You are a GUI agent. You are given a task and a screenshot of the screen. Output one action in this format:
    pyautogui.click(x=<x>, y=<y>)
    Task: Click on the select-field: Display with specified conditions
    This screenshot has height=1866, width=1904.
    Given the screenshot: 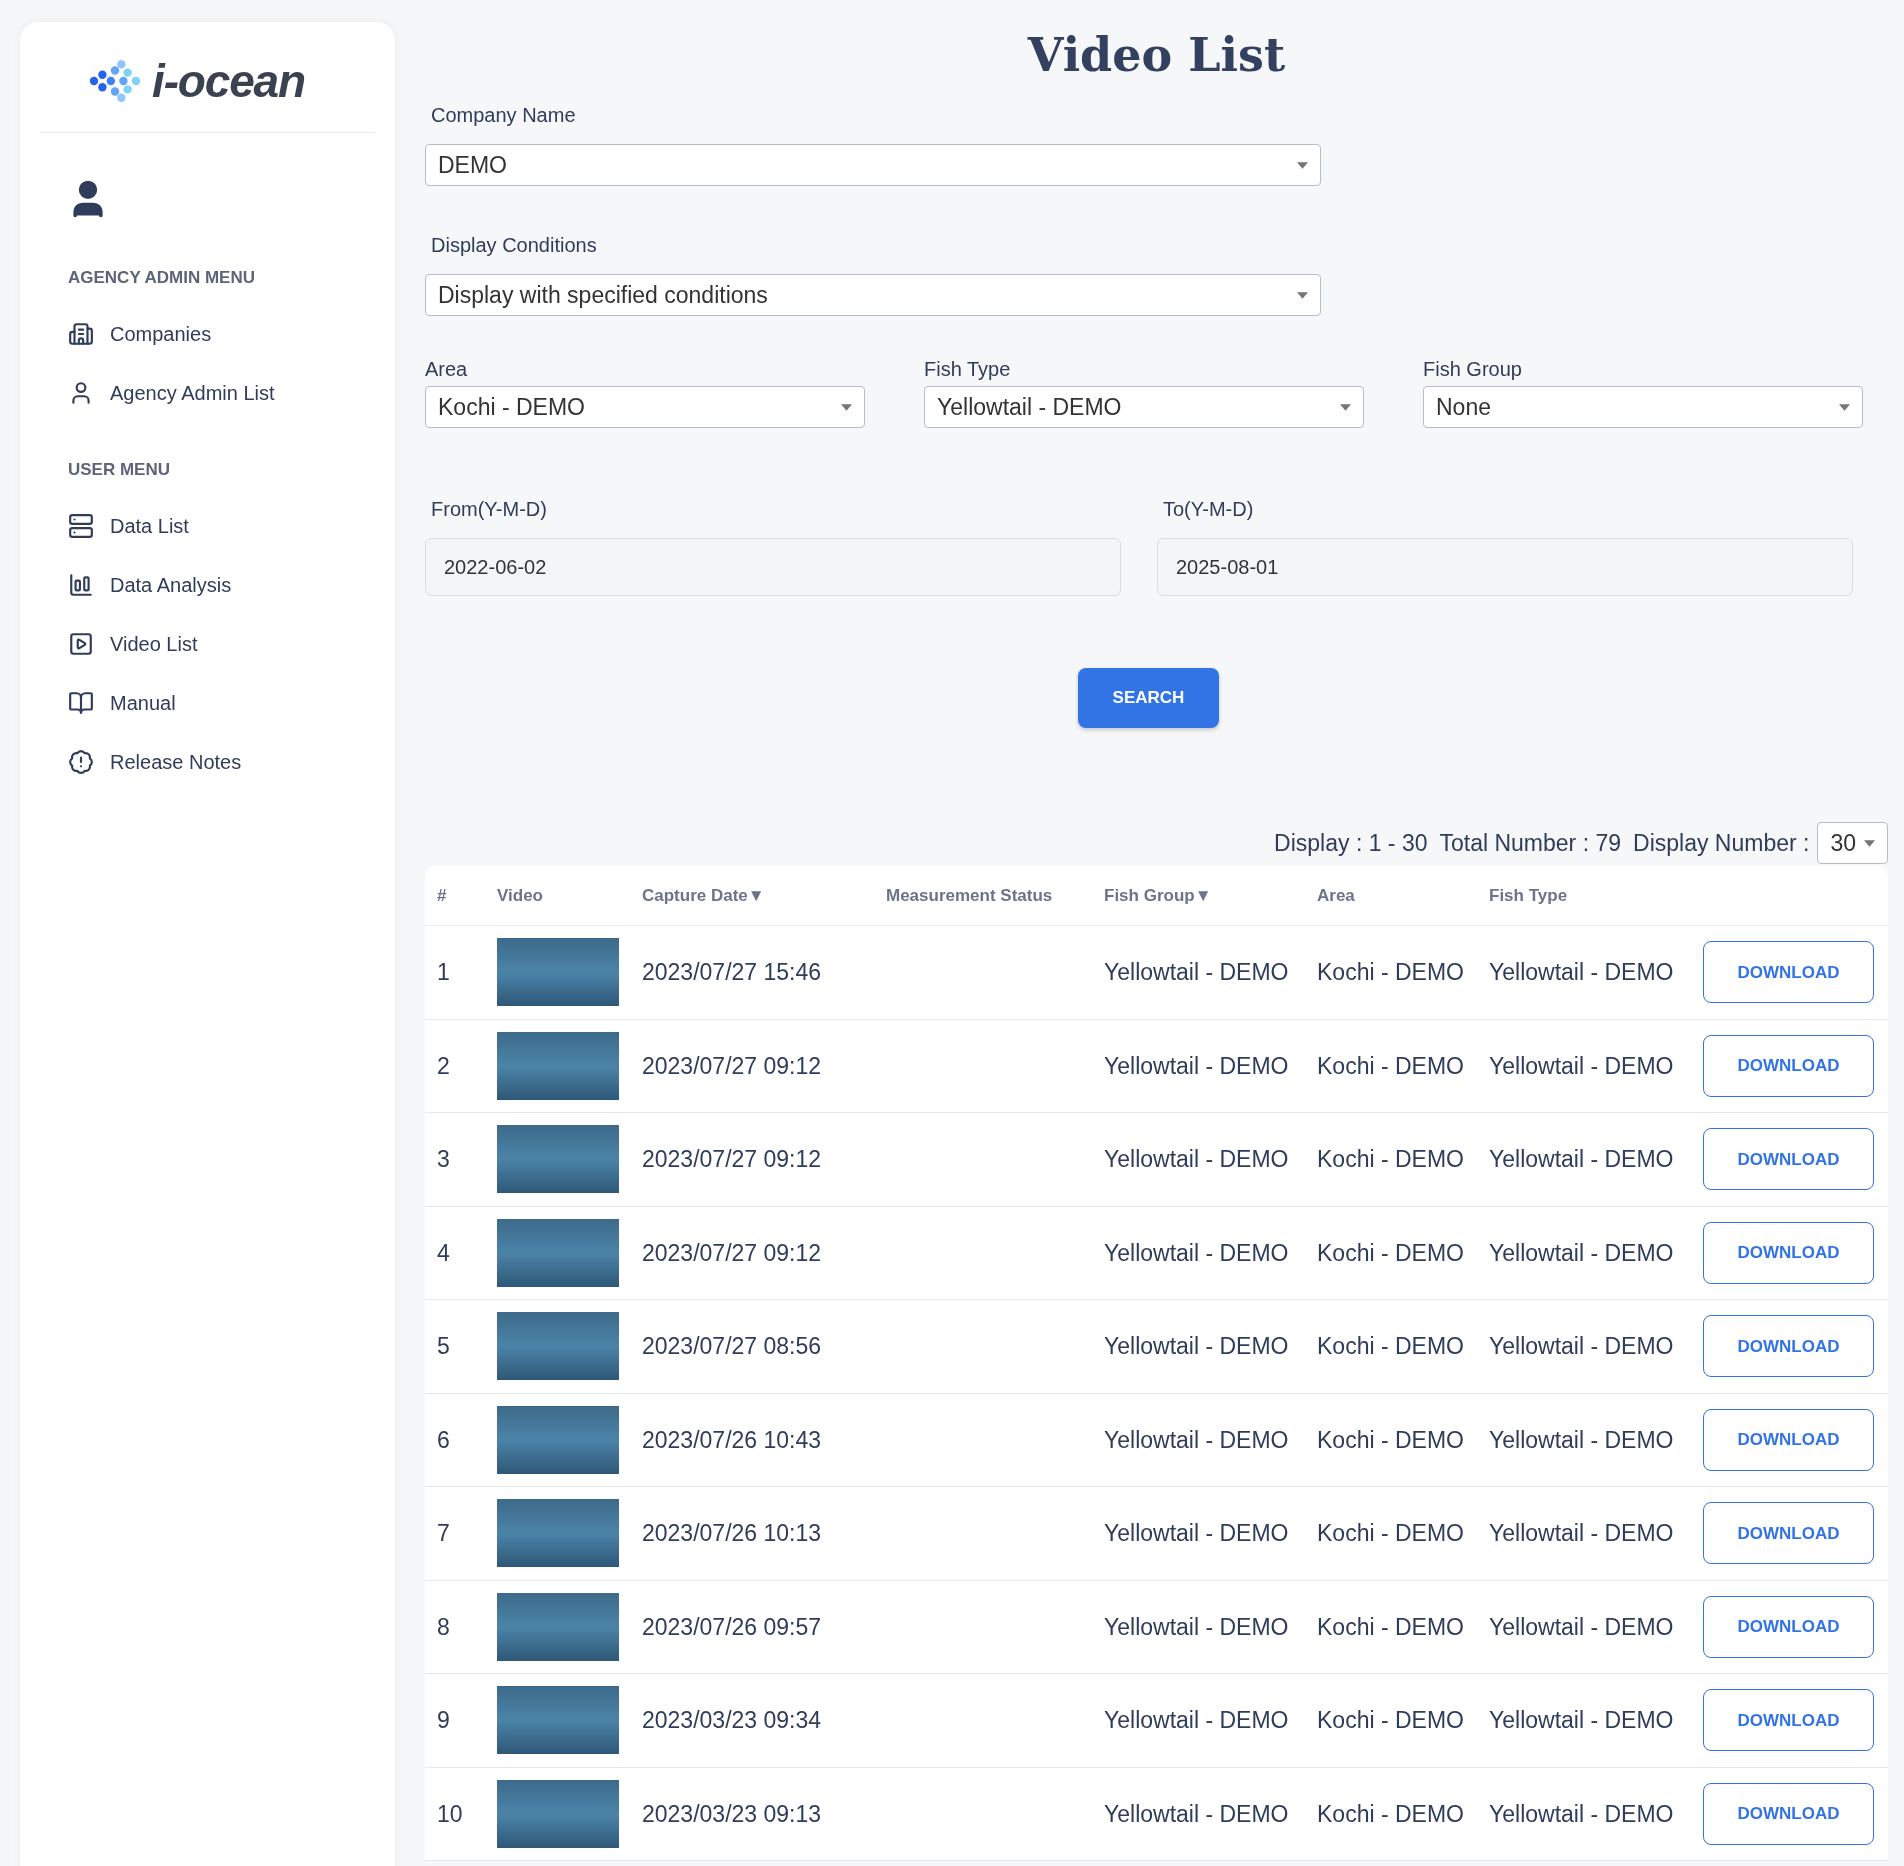 What is the action you would take?
    pyautogui.click(x=873, y=295)
    